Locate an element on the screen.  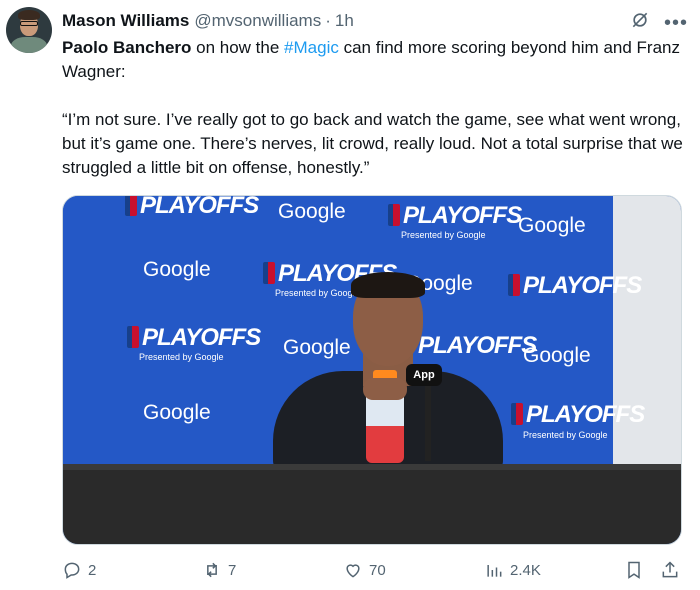
tweet-top-actions: ••• is located at coordinates (659, 22).